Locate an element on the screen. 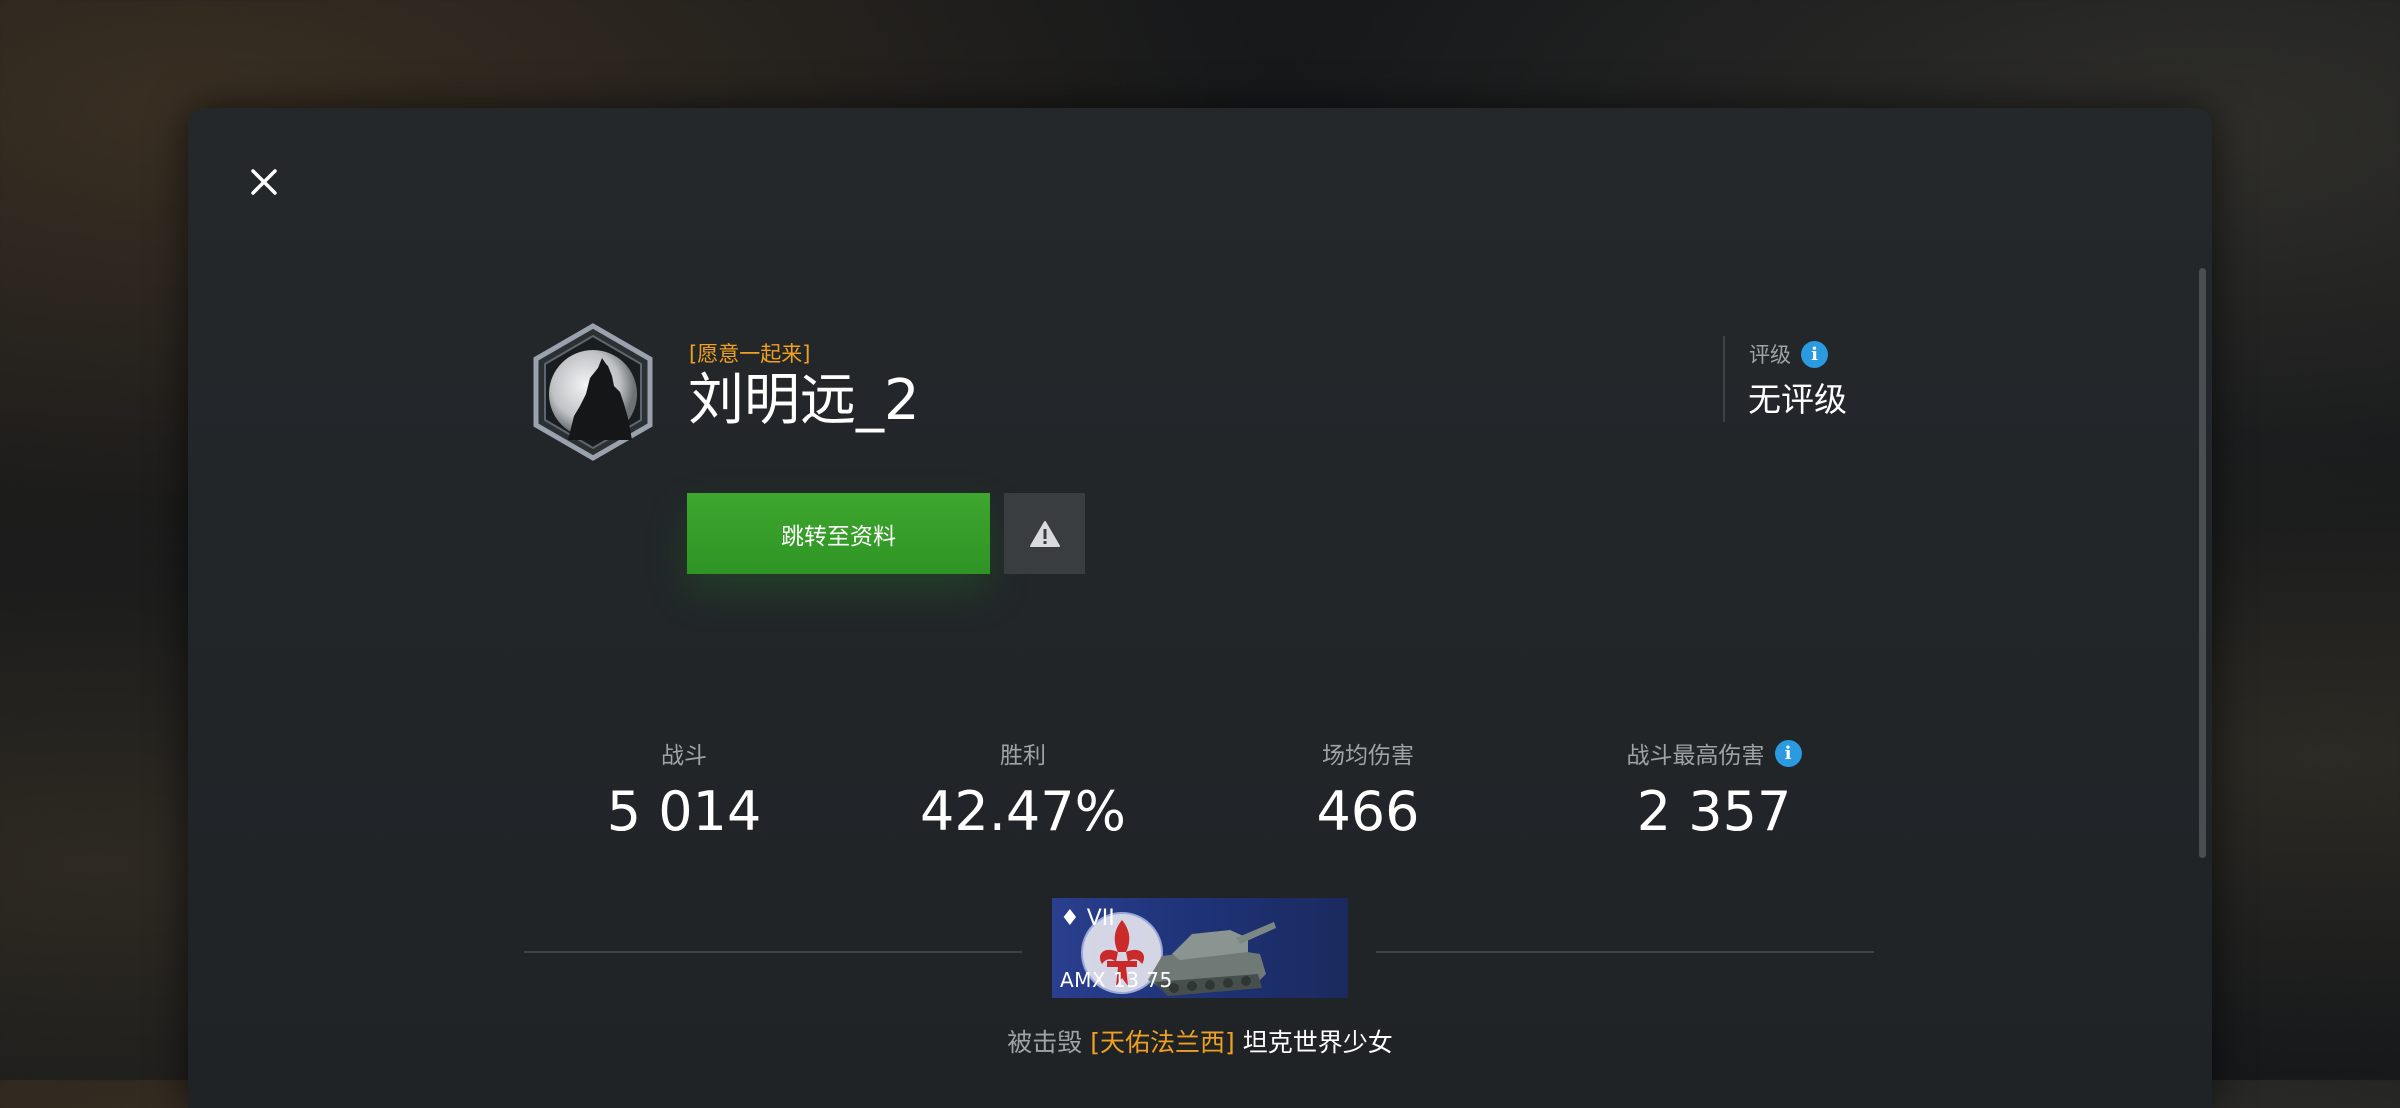 The height and width of the screenshot is (1108, 2400). player-avatar is located at coordinates (593, 392).